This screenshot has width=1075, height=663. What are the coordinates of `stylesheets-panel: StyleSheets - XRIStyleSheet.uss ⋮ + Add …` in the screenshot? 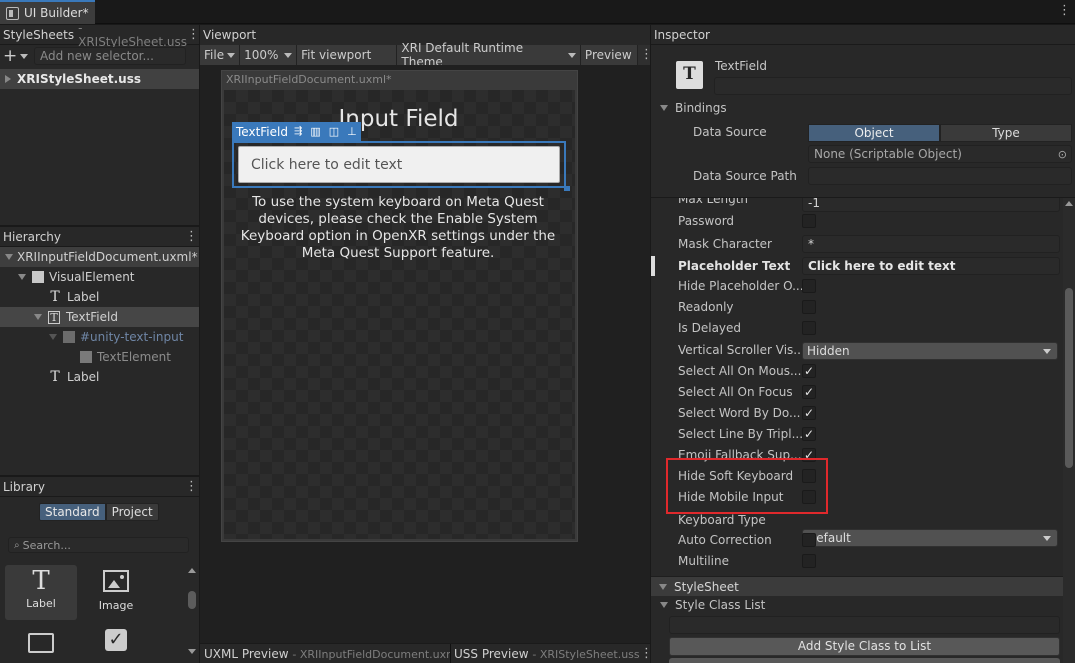 It's located at (100, 123).